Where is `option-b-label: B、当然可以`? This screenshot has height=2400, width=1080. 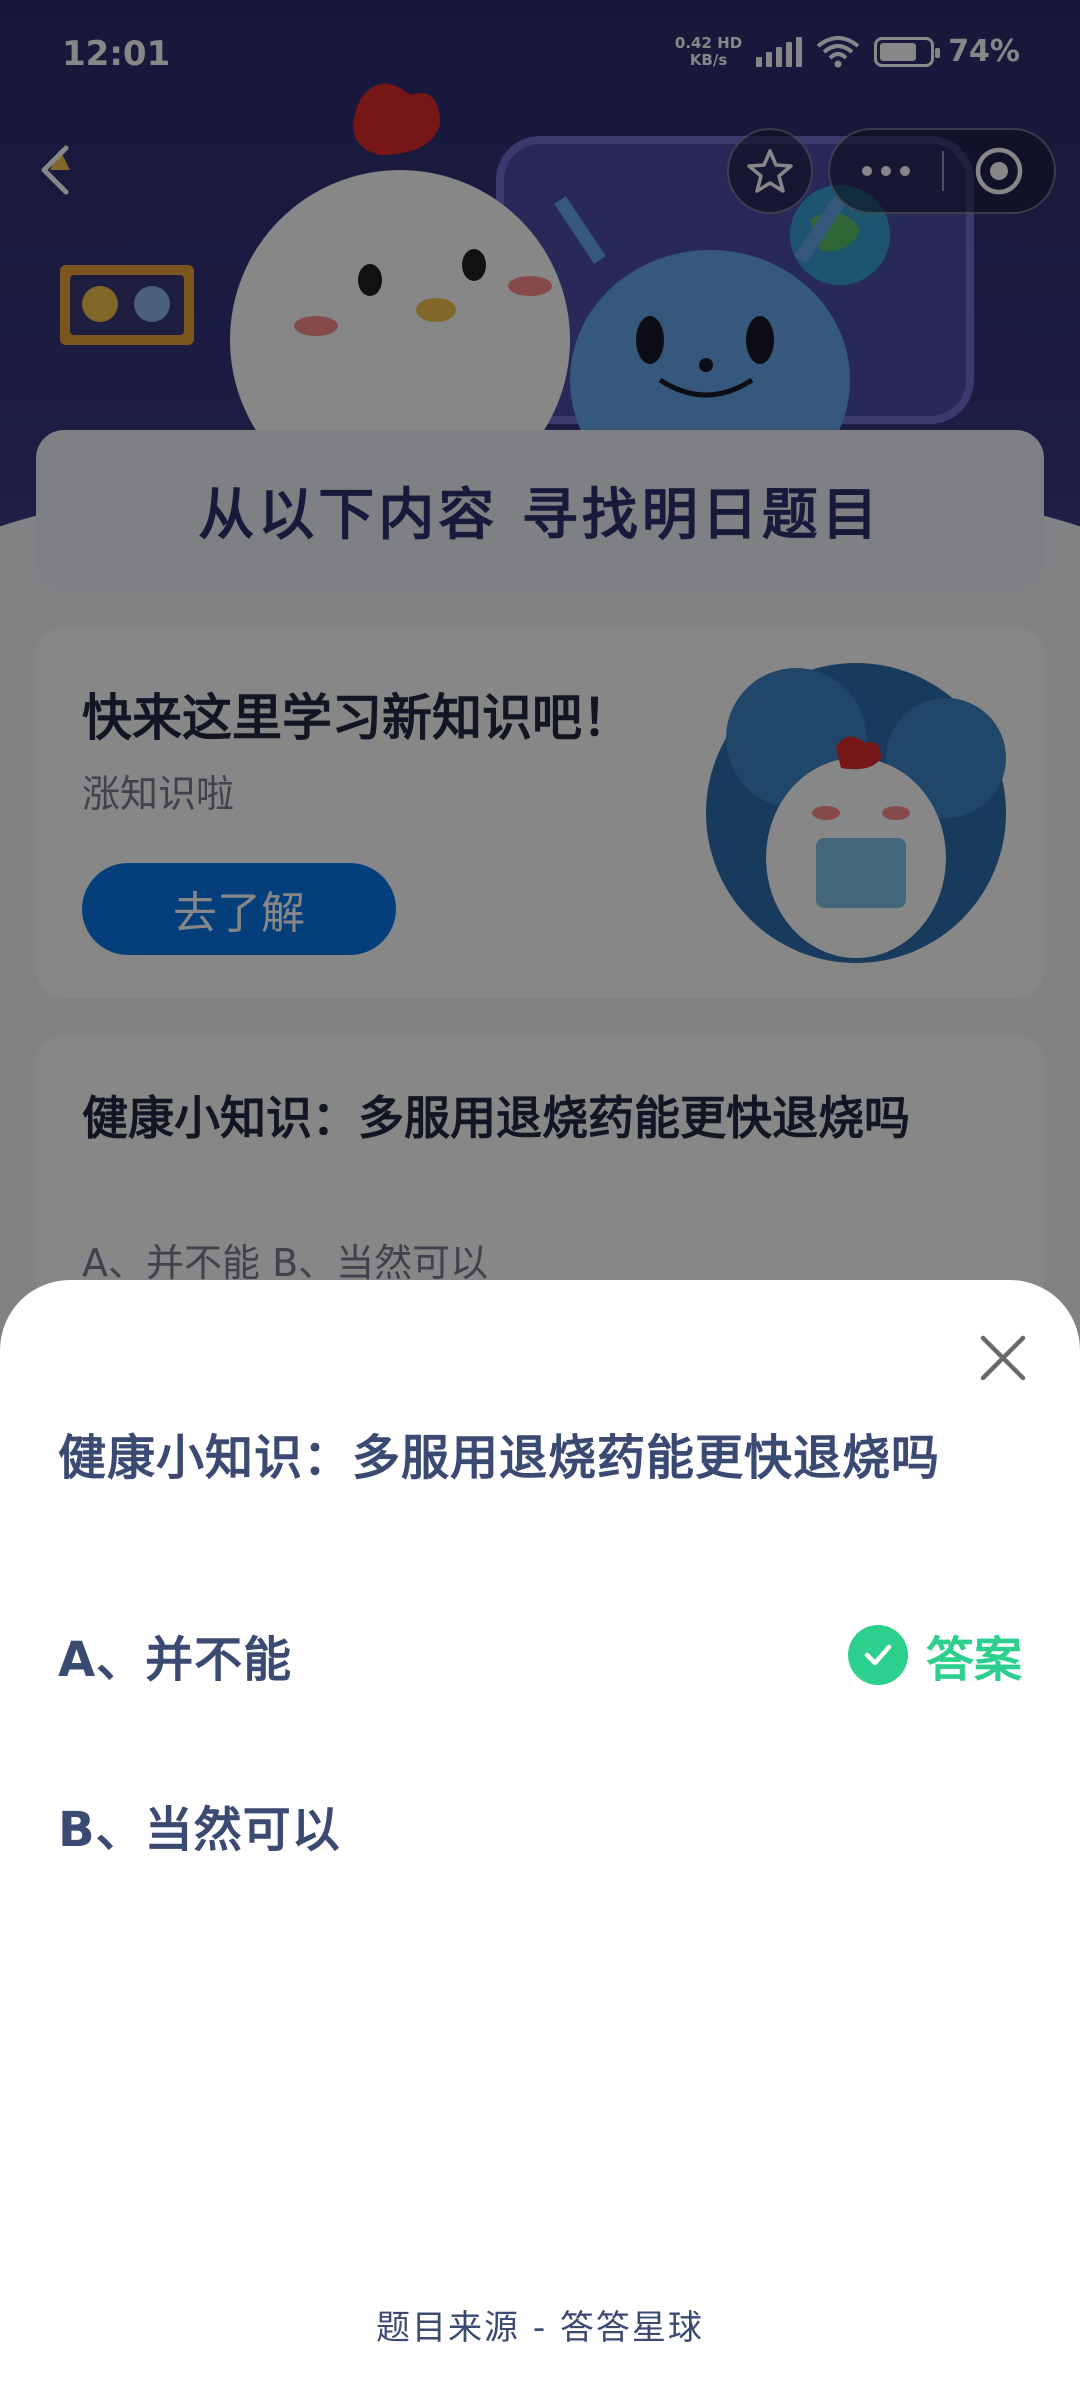
option-b-label: B、当然可以 is located at coordinates (199, 1830).